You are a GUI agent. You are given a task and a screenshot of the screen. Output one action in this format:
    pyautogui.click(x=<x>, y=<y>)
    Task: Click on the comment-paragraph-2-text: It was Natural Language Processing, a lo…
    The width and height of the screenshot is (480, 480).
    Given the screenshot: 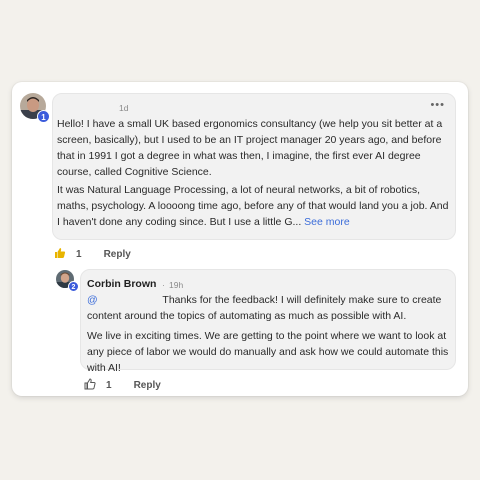 What is the action you would take?
    pyautogui.click(x=253, y=206)
    